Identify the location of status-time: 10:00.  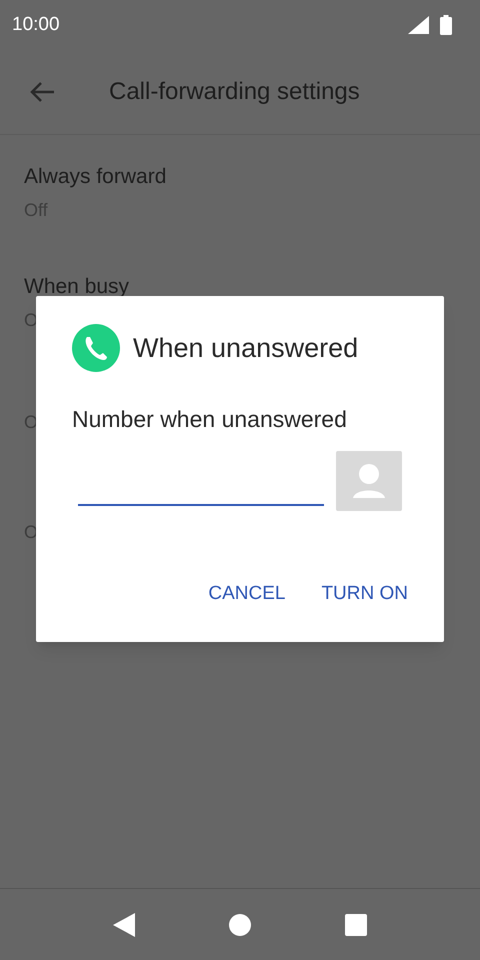
(36, 24).